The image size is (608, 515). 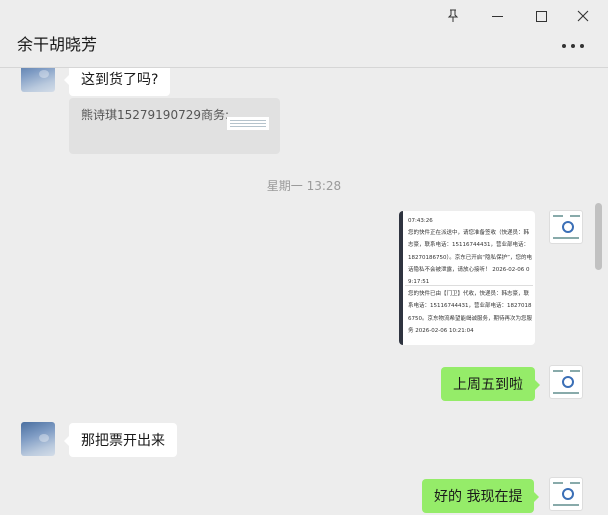 What do you see at coordinates (497, 16) in the screenshot?
I see `minimize-icon` at bounding box center [497, 16].